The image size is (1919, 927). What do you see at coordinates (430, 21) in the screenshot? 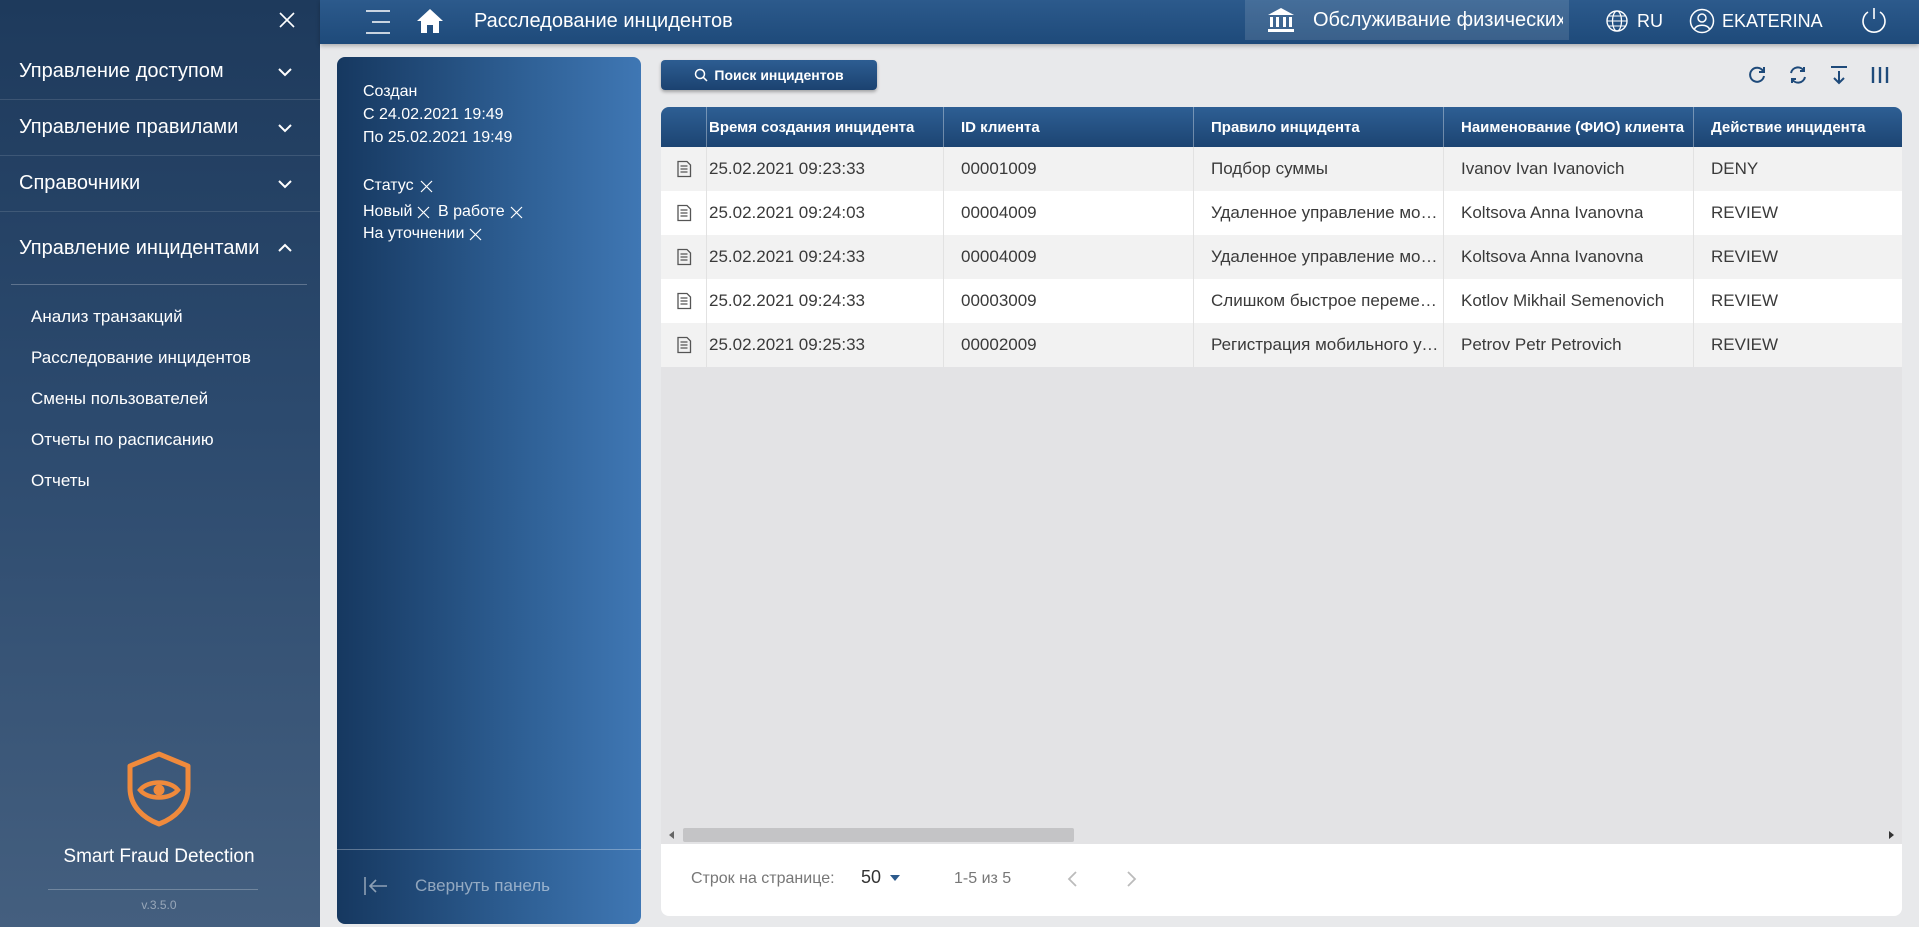
I see `home-icon` at bounding box center [430, 21].